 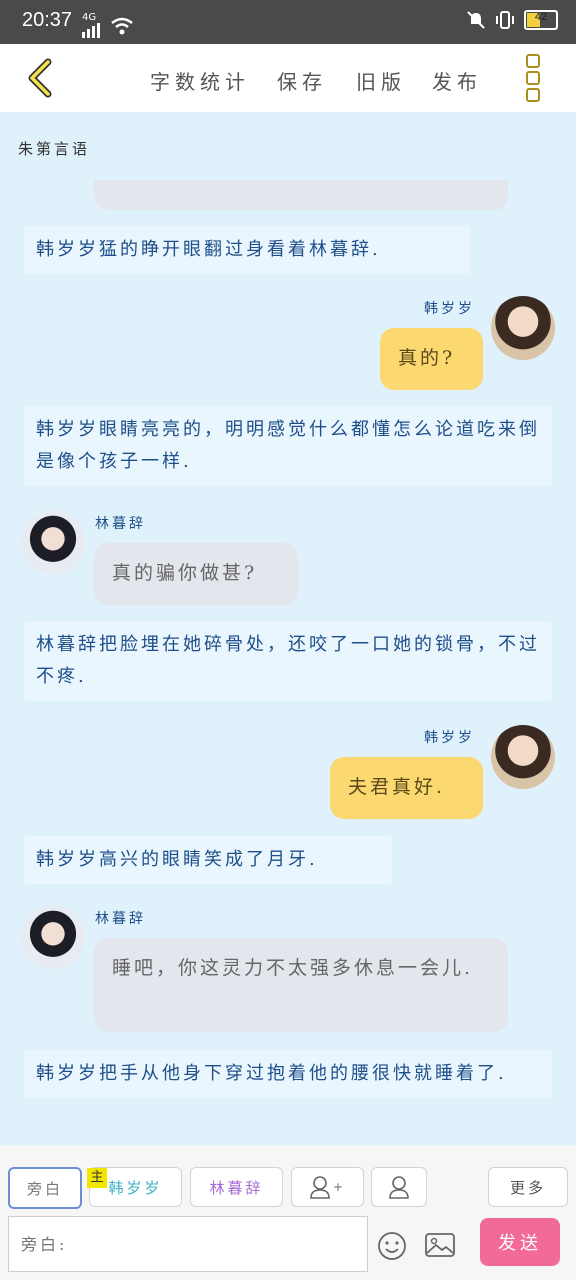 What do you see at coordinates (97, 1178) in the screenshot?
I see `main-character-badge: 主` at bounding box center [97, 1178].